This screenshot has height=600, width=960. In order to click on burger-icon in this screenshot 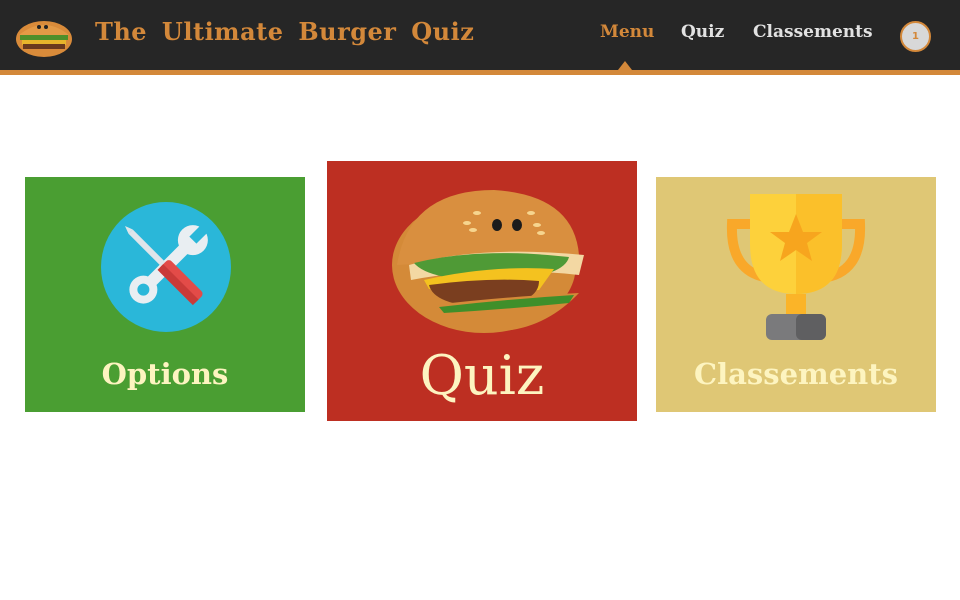, I will do `click(488, 261)`.